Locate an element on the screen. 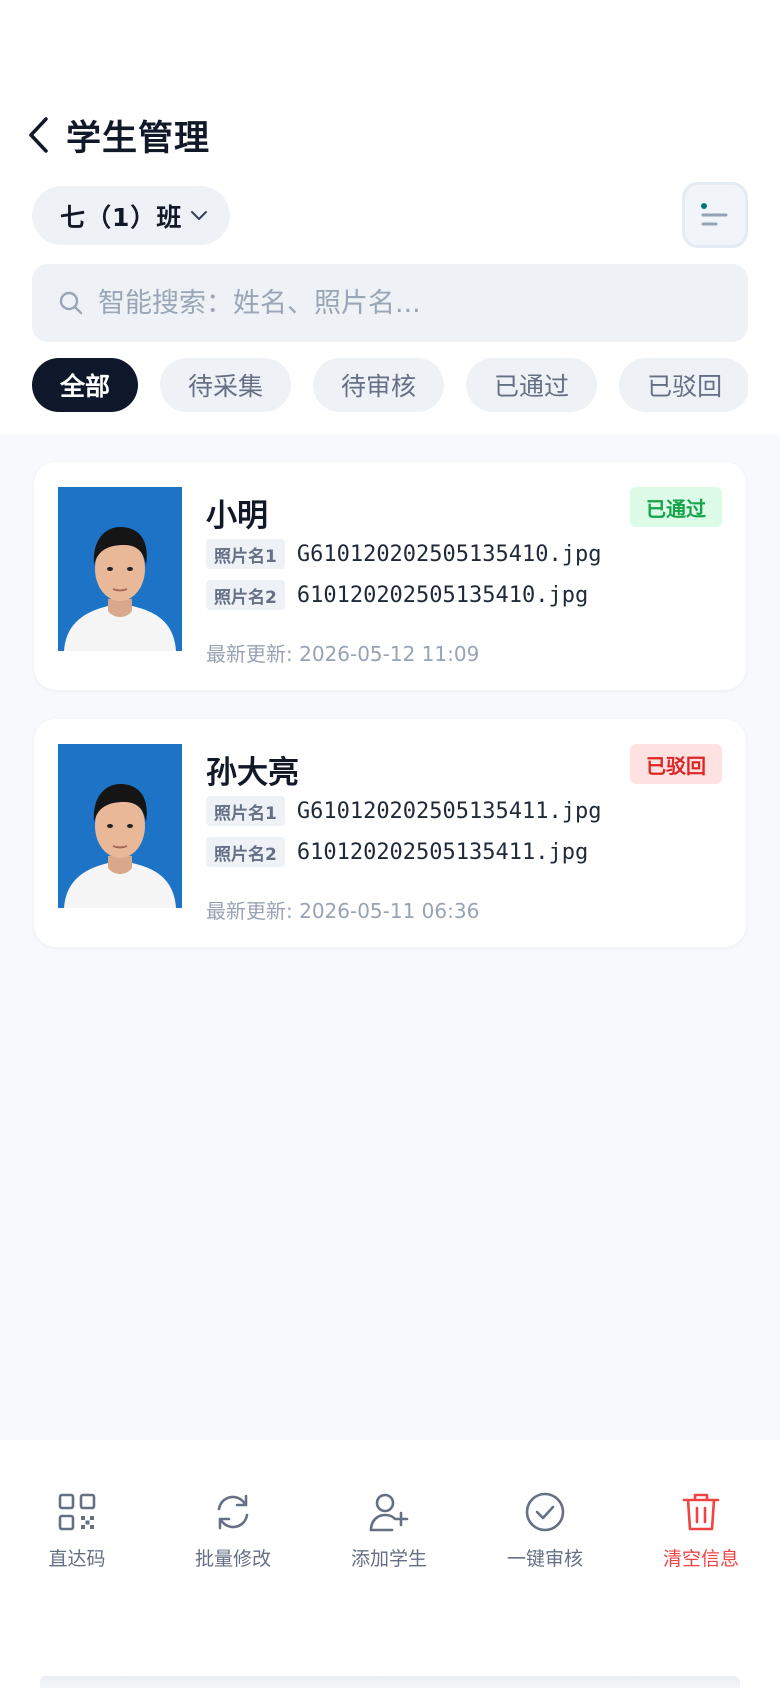  add-student-button: 添加学生 is located at coordinates (389, 1529).